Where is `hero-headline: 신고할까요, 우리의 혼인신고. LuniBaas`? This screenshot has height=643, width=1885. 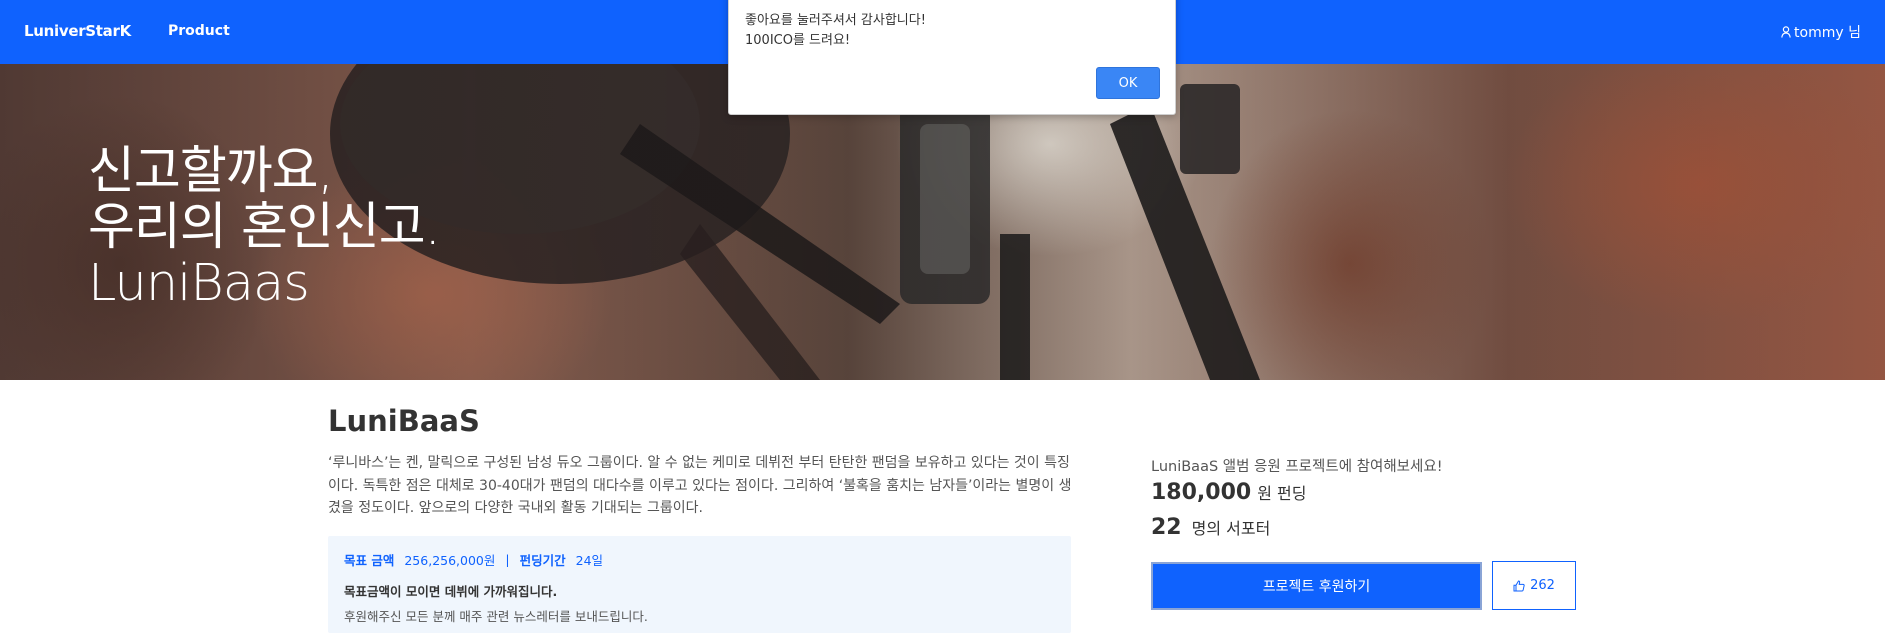 hero-headline: 신고할까요, 우리의 혼인신고. LuniBaas is located at coordinates (264, 227).